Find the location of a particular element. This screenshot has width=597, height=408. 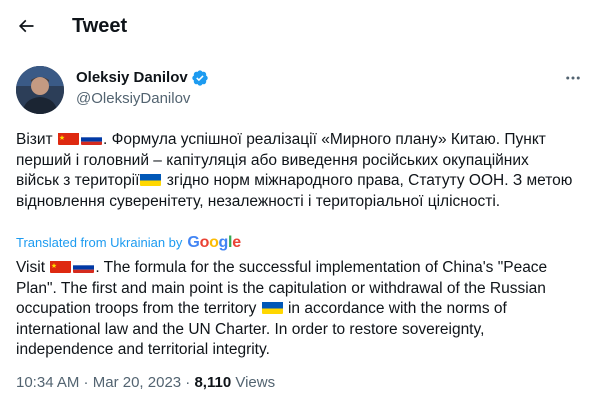

translation-attribution: Translated from Ukrainian by Google is located at coordinates (128, 243).